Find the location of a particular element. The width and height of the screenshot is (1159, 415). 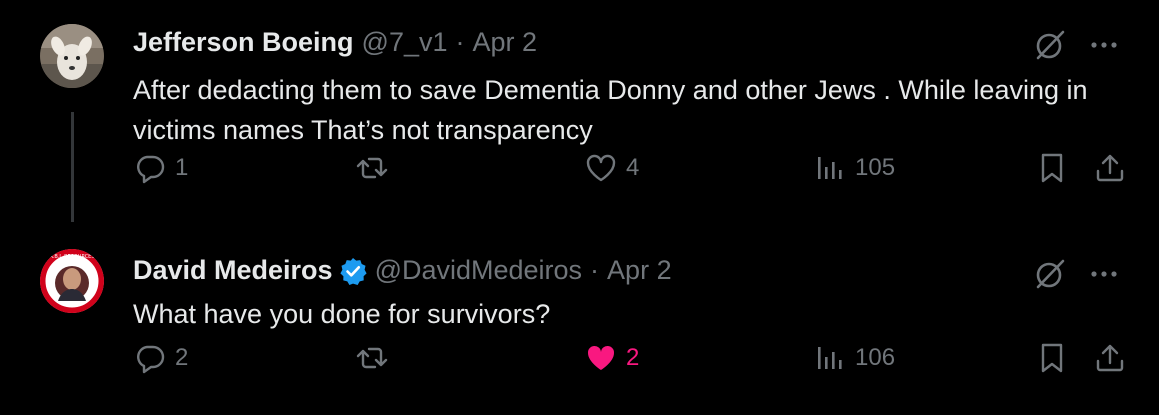

views-button: 105 is located at coordinates (854, 168).